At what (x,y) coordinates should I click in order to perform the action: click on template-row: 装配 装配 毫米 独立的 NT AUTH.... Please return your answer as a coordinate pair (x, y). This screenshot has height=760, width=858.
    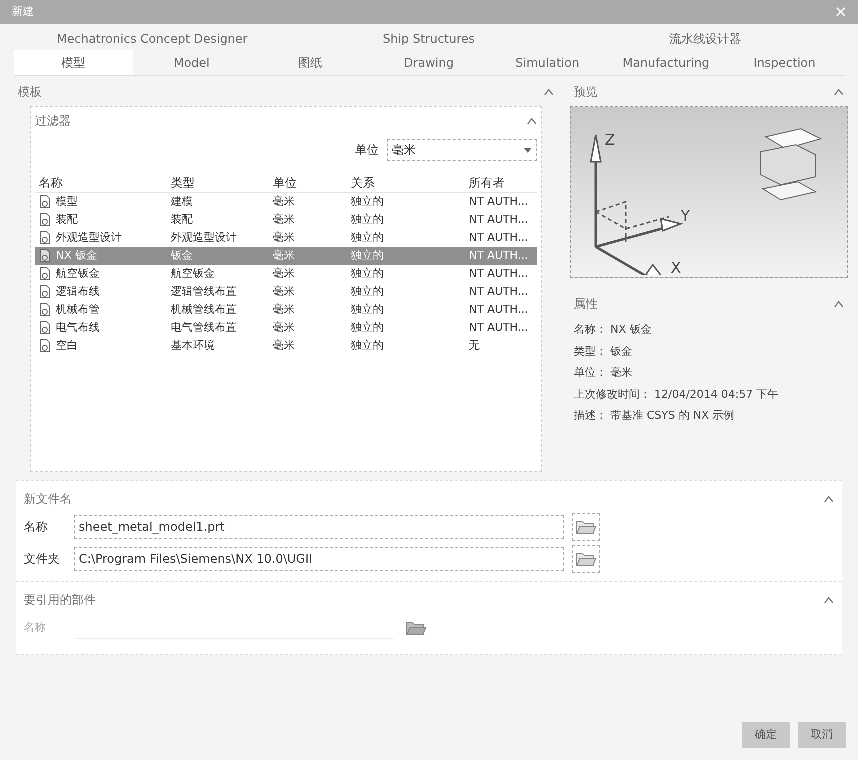
    Looking at the image, I should click on (286, 220).